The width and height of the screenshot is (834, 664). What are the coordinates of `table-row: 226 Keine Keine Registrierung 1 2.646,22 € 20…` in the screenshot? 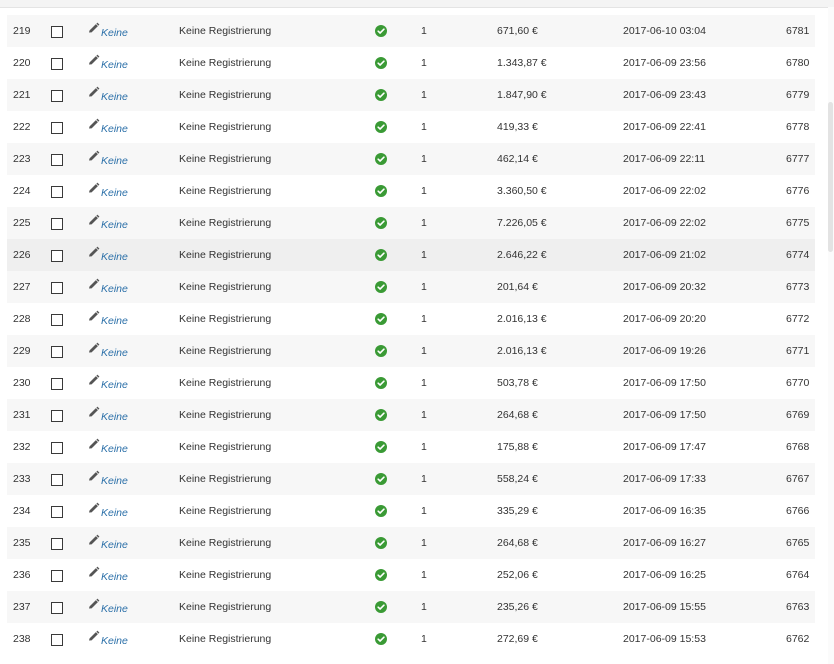 It's located at (411, 255).